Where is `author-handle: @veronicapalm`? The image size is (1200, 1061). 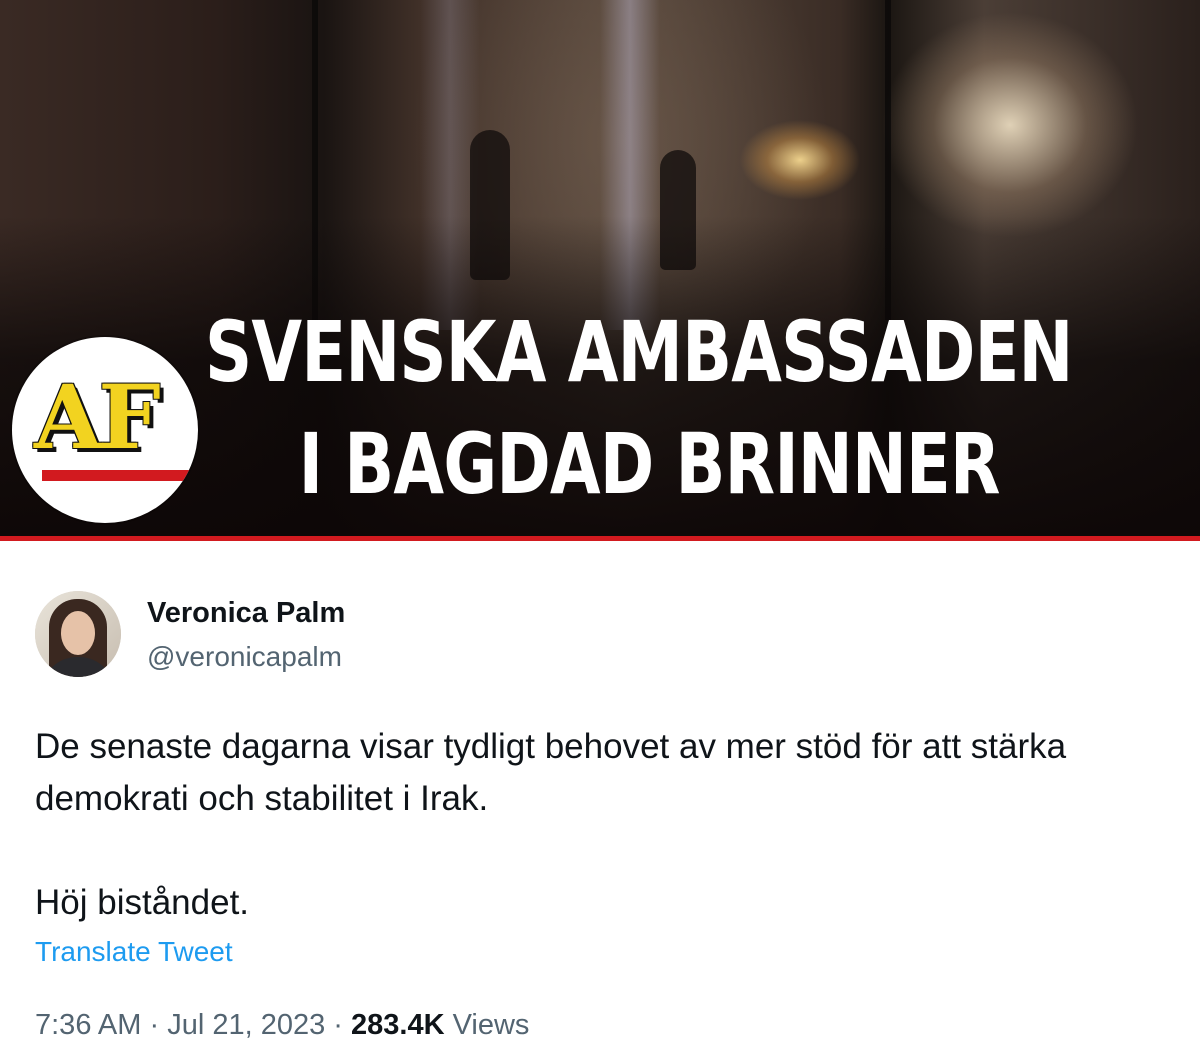
author-handle: @veronicapalm is located at coordinates (244, 657).